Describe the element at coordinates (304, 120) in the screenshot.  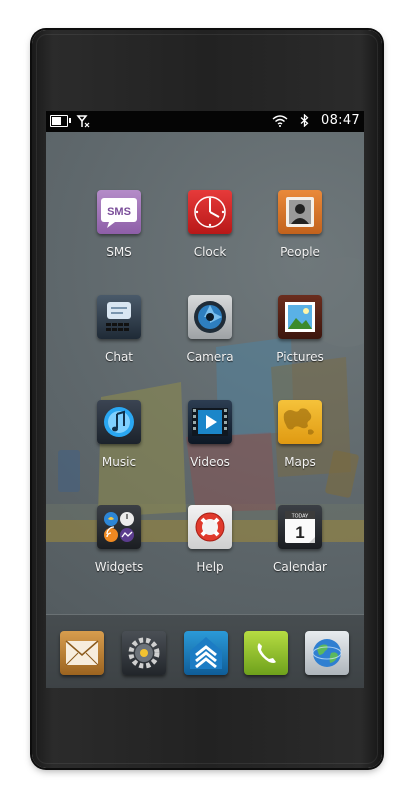
I see `bluetooth-icon` at that location.